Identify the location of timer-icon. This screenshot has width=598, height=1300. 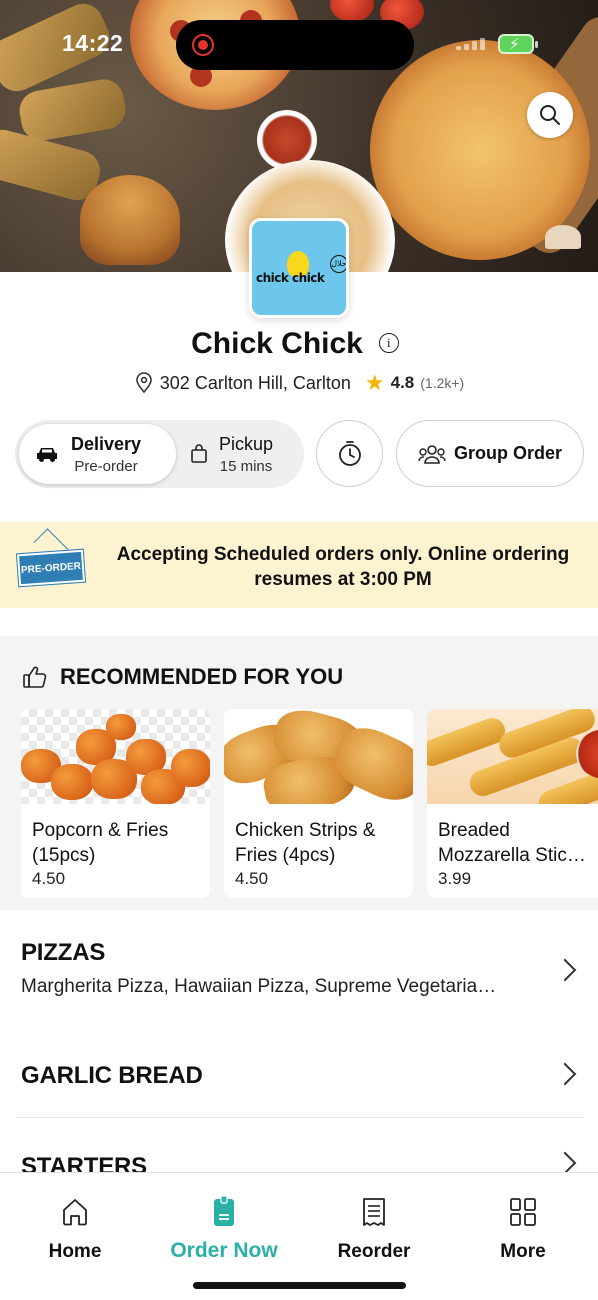
(349, 453).